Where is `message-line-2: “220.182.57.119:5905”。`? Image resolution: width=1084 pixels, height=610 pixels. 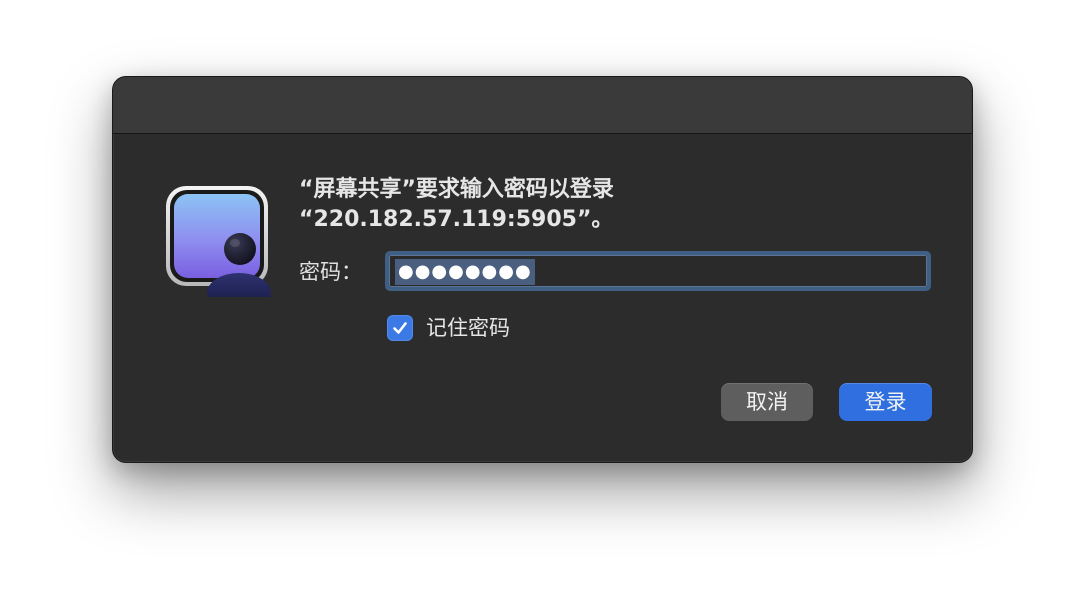
message-line-2: “220.182.57.119:5905”。 is located at coordinates (456, 219).